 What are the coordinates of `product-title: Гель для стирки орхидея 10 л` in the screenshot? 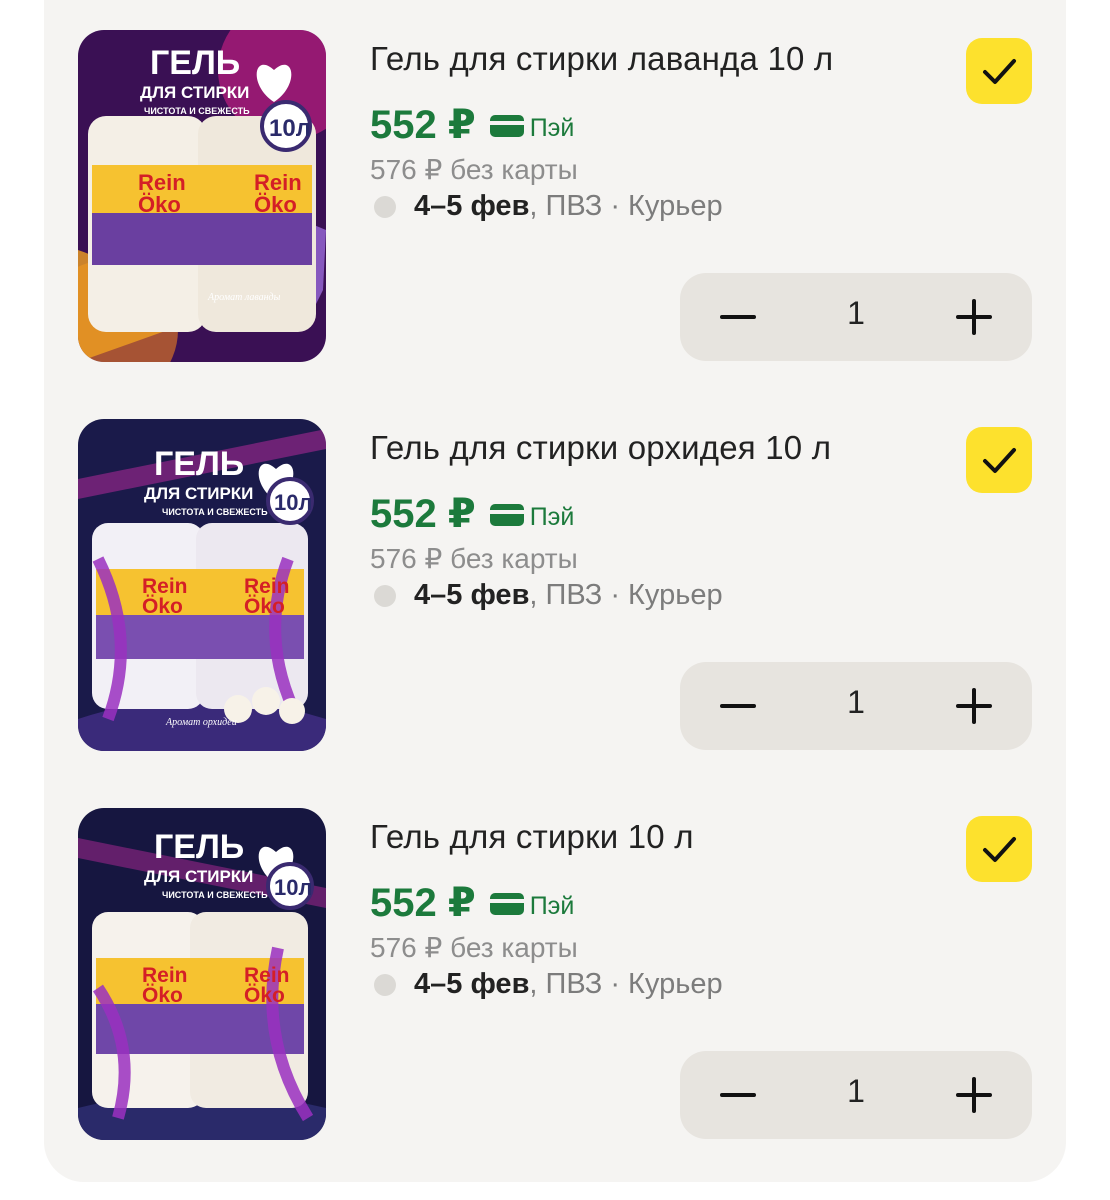 It's located at (600, 448).